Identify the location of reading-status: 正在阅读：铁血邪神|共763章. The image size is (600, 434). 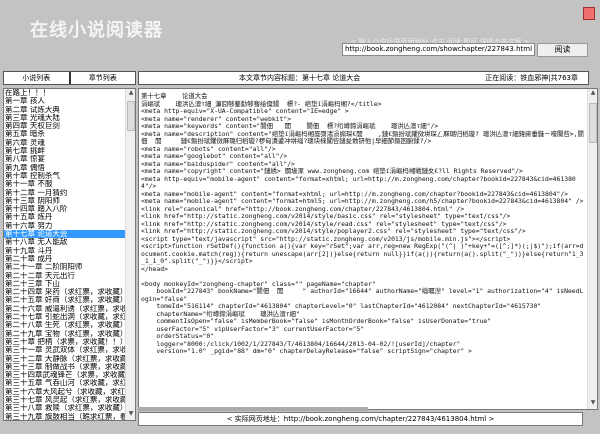
(531, 78).